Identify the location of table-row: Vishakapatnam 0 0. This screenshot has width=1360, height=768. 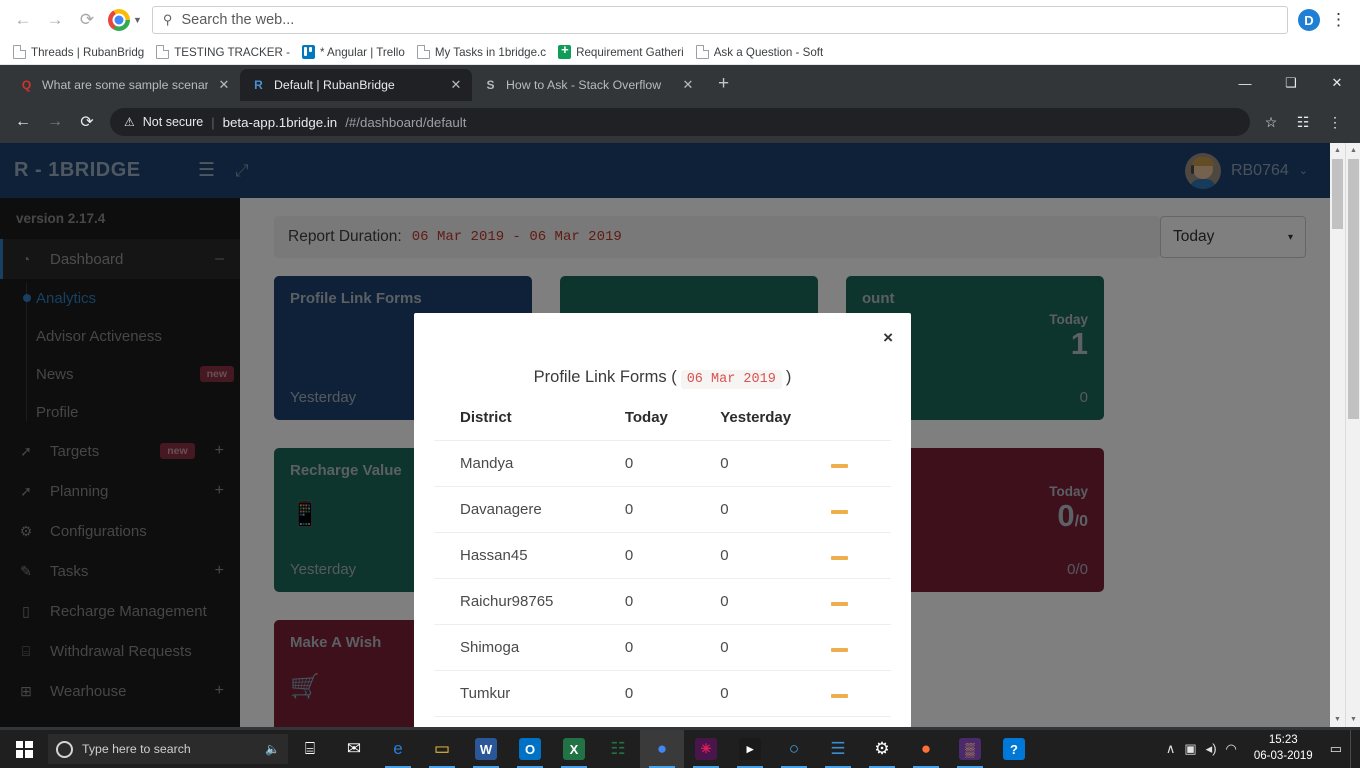
(662, 721).